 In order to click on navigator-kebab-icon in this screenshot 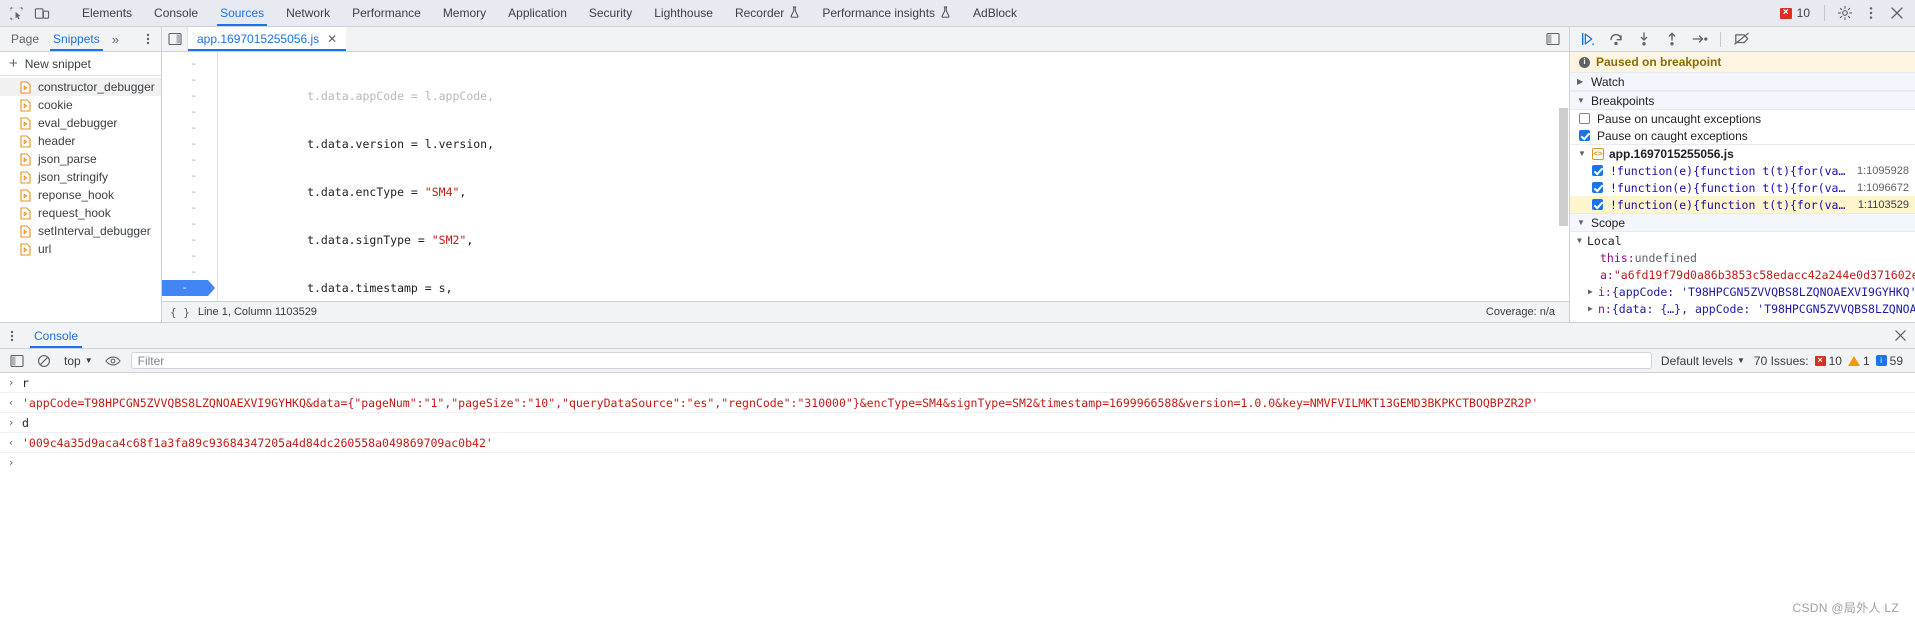, I will do `click(148, 39)`.